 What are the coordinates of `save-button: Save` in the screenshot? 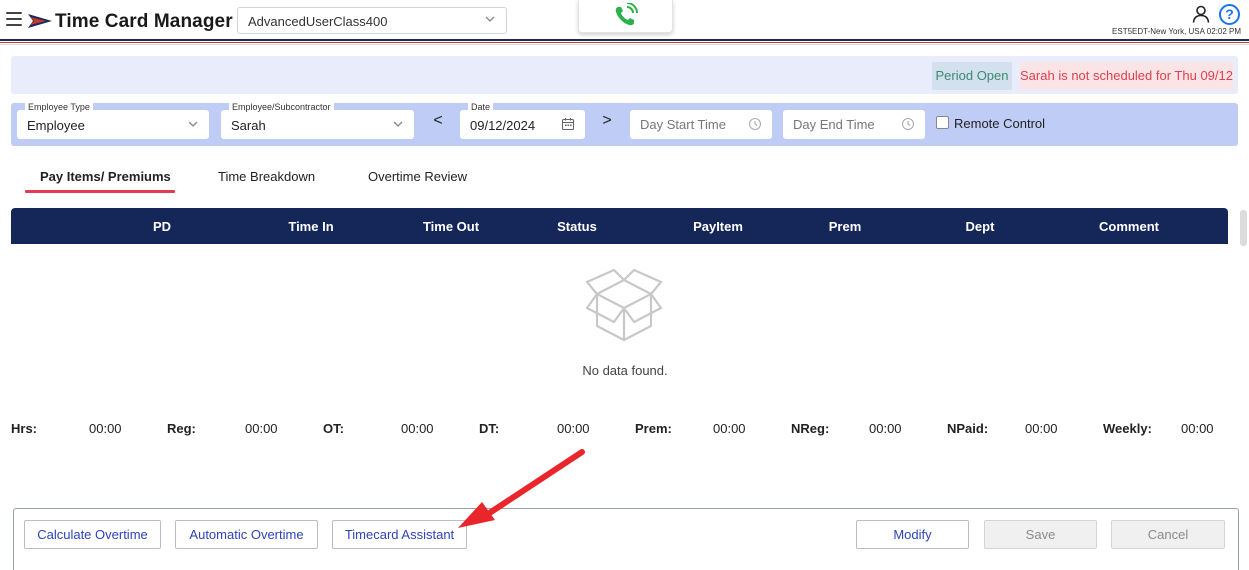 It's located at (1040, 534).